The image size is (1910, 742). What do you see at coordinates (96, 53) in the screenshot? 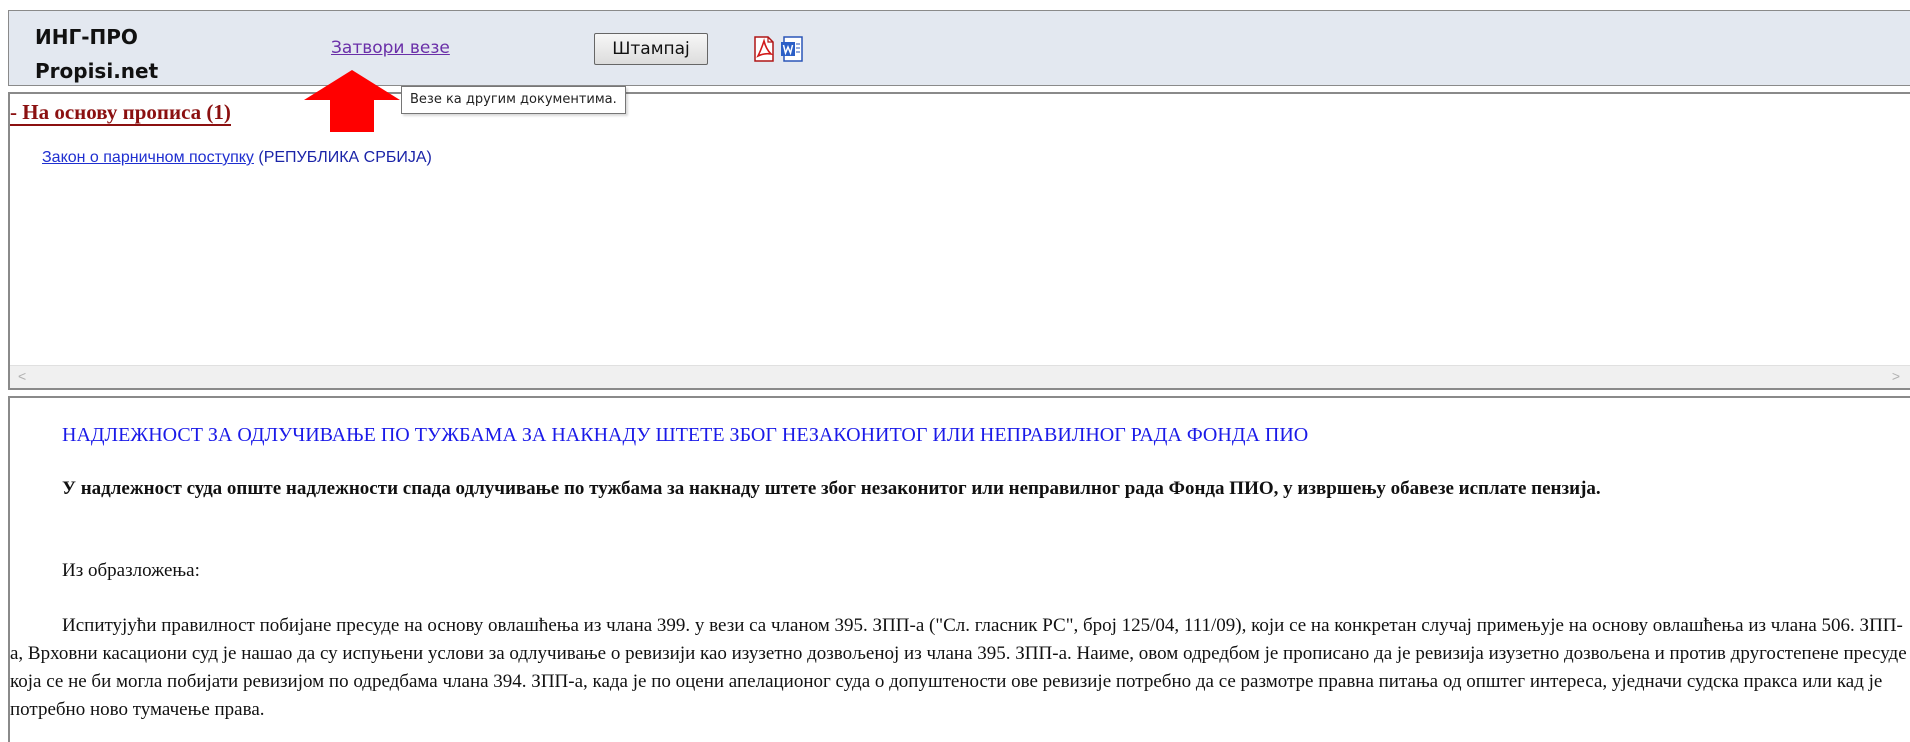
I see `brand-logo: ИНГ-ПРО Propisi.net` at bounding box center [96, 53].